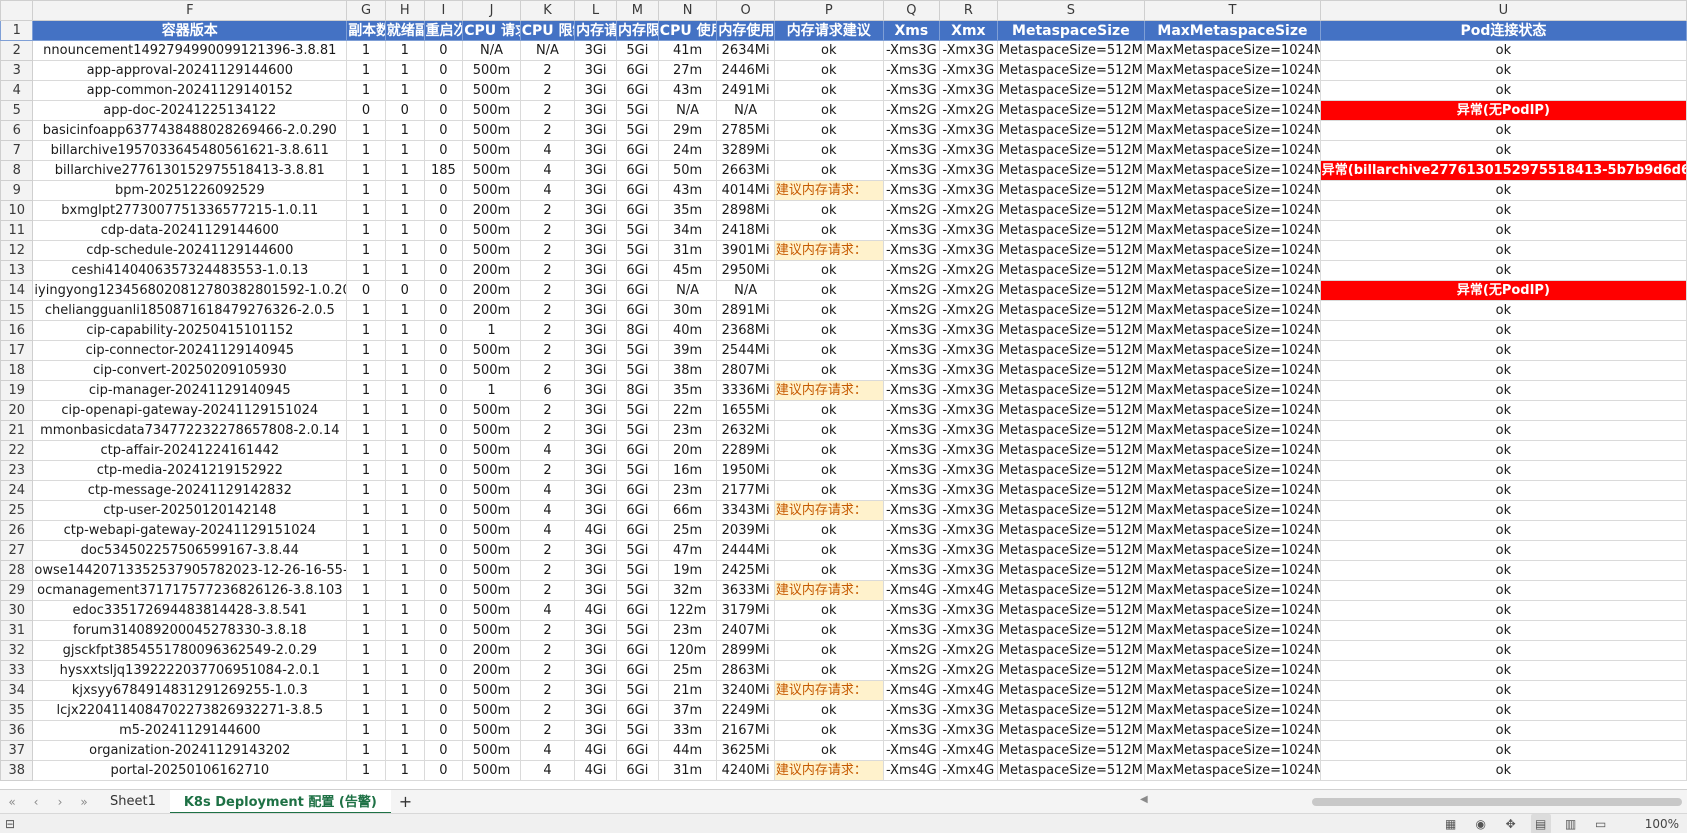  I want to click on cell: 2425Mi, so click(745, 570).